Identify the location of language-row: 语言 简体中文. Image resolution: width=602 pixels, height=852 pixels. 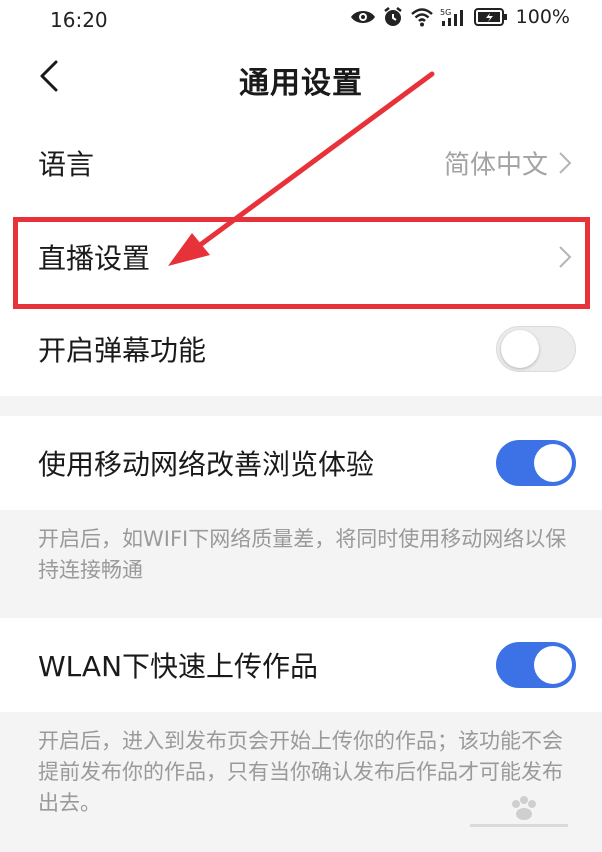
(301, 163).